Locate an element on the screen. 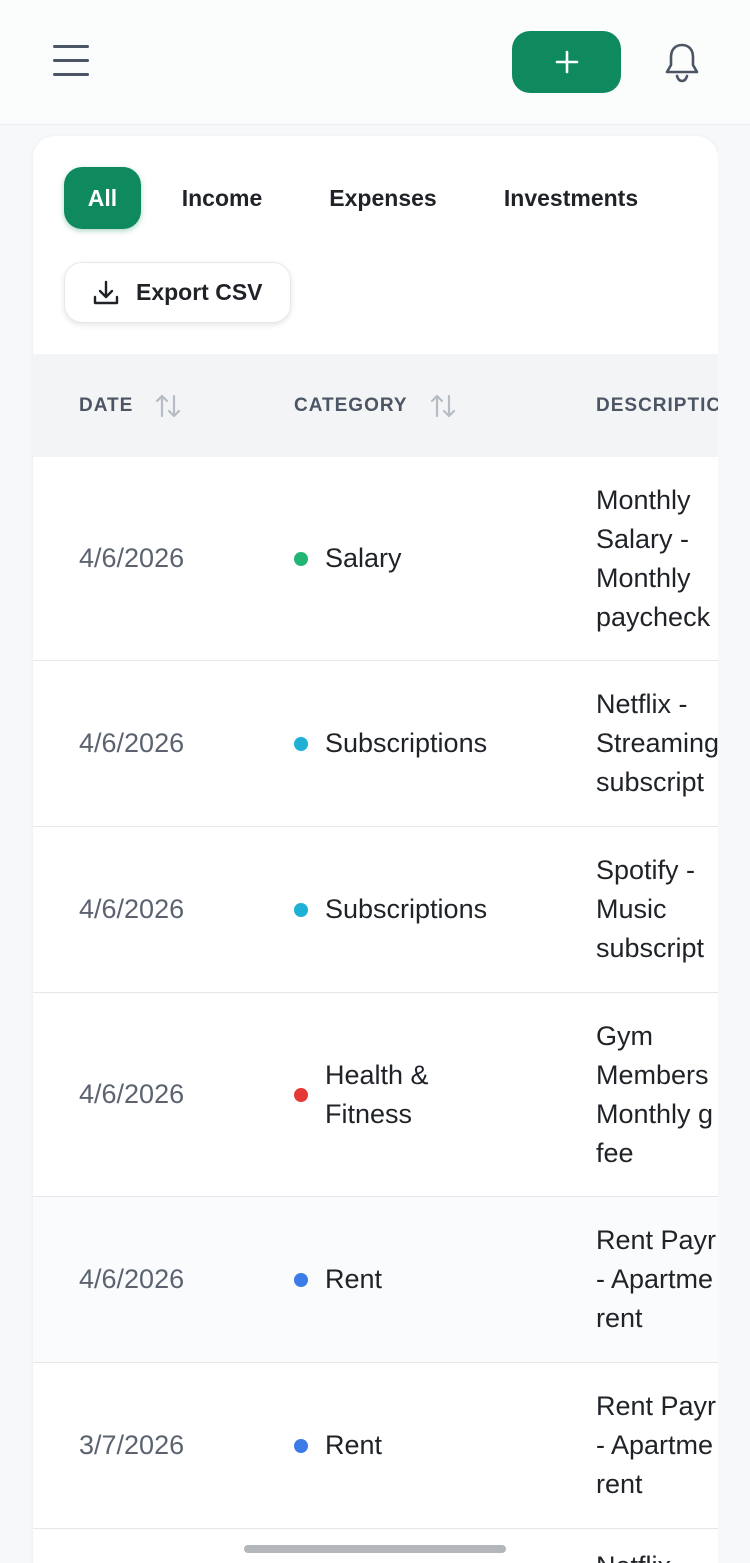 The image size is (750, 1563). download-icon is located at coordinates (106, 292).